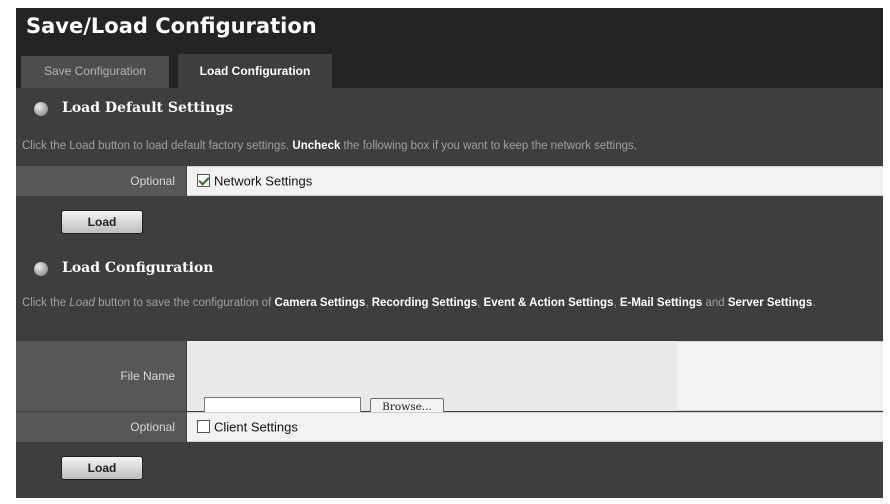 Image resolution: width=890 pixels, height=504 pixels. What do you see at coordinates (424, 303) in the screenshot?
I see `desc-bold-text: Recording Settings` at bounding box center [424, 303].